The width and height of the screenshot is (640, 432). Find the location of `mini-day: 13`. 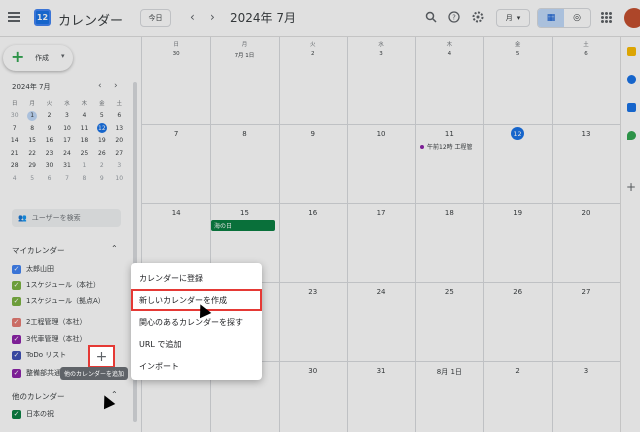

mini-day: 13 is located at coordinates (119, 128).